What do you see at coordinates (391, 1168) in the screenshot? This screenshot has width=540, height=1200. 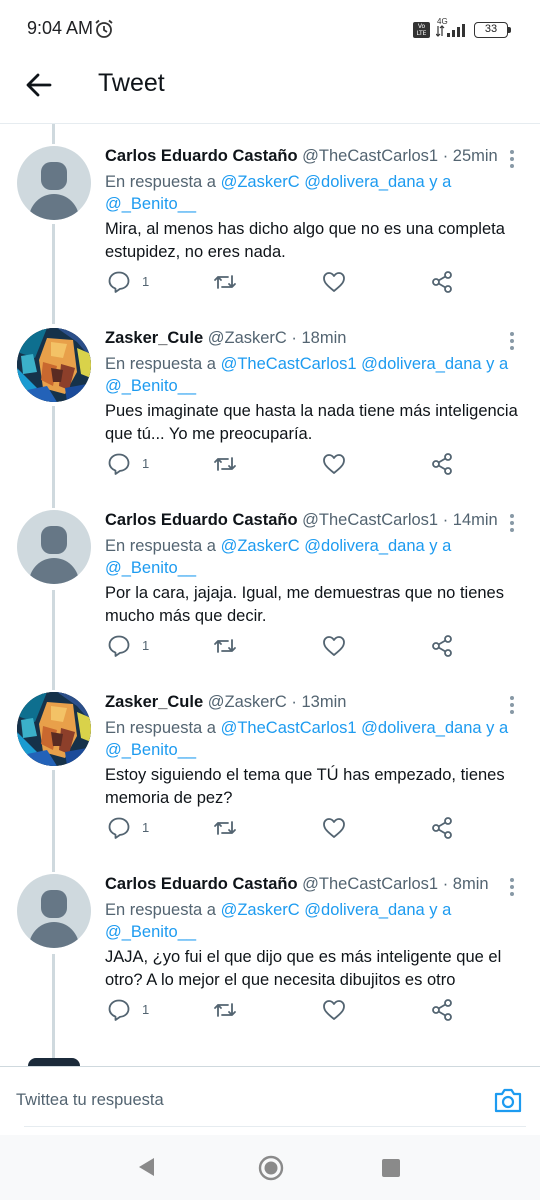 I see `nav-recents-icon` at bounding box center [391, 1168].